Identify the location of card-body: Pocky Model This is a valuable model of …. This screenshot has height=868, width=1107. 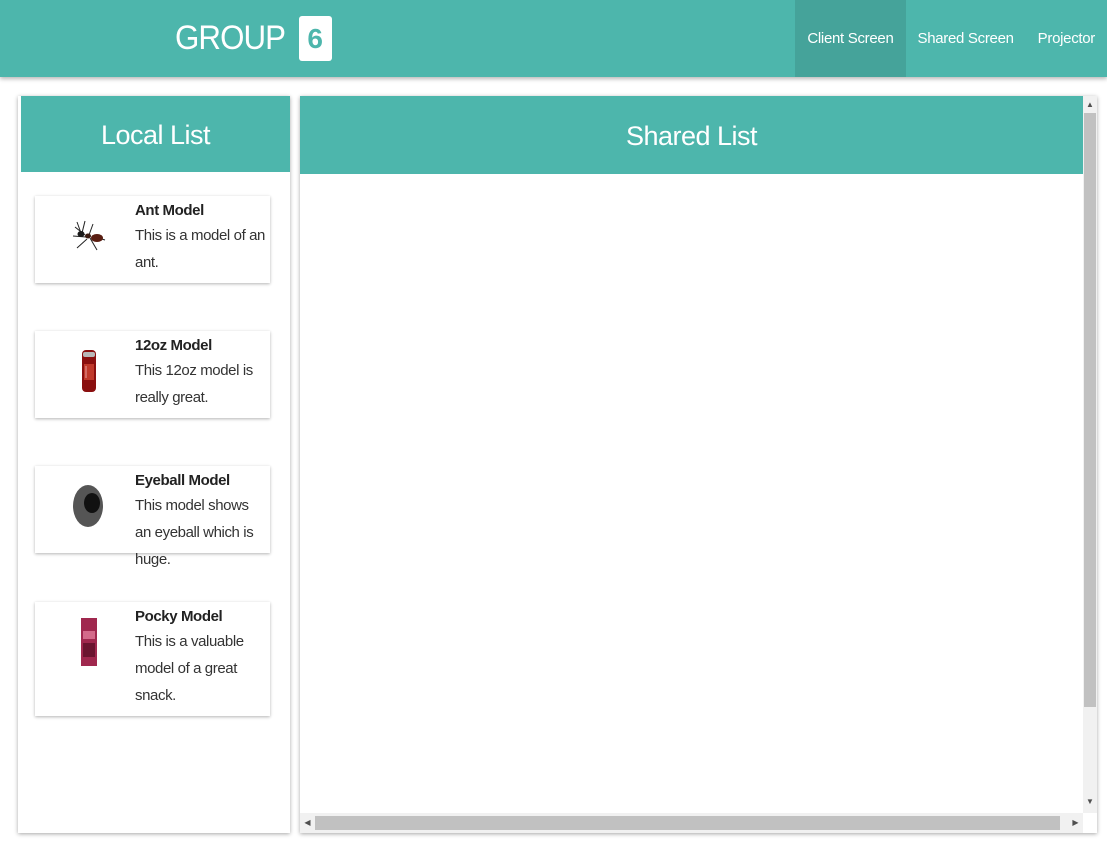
(201, 657).